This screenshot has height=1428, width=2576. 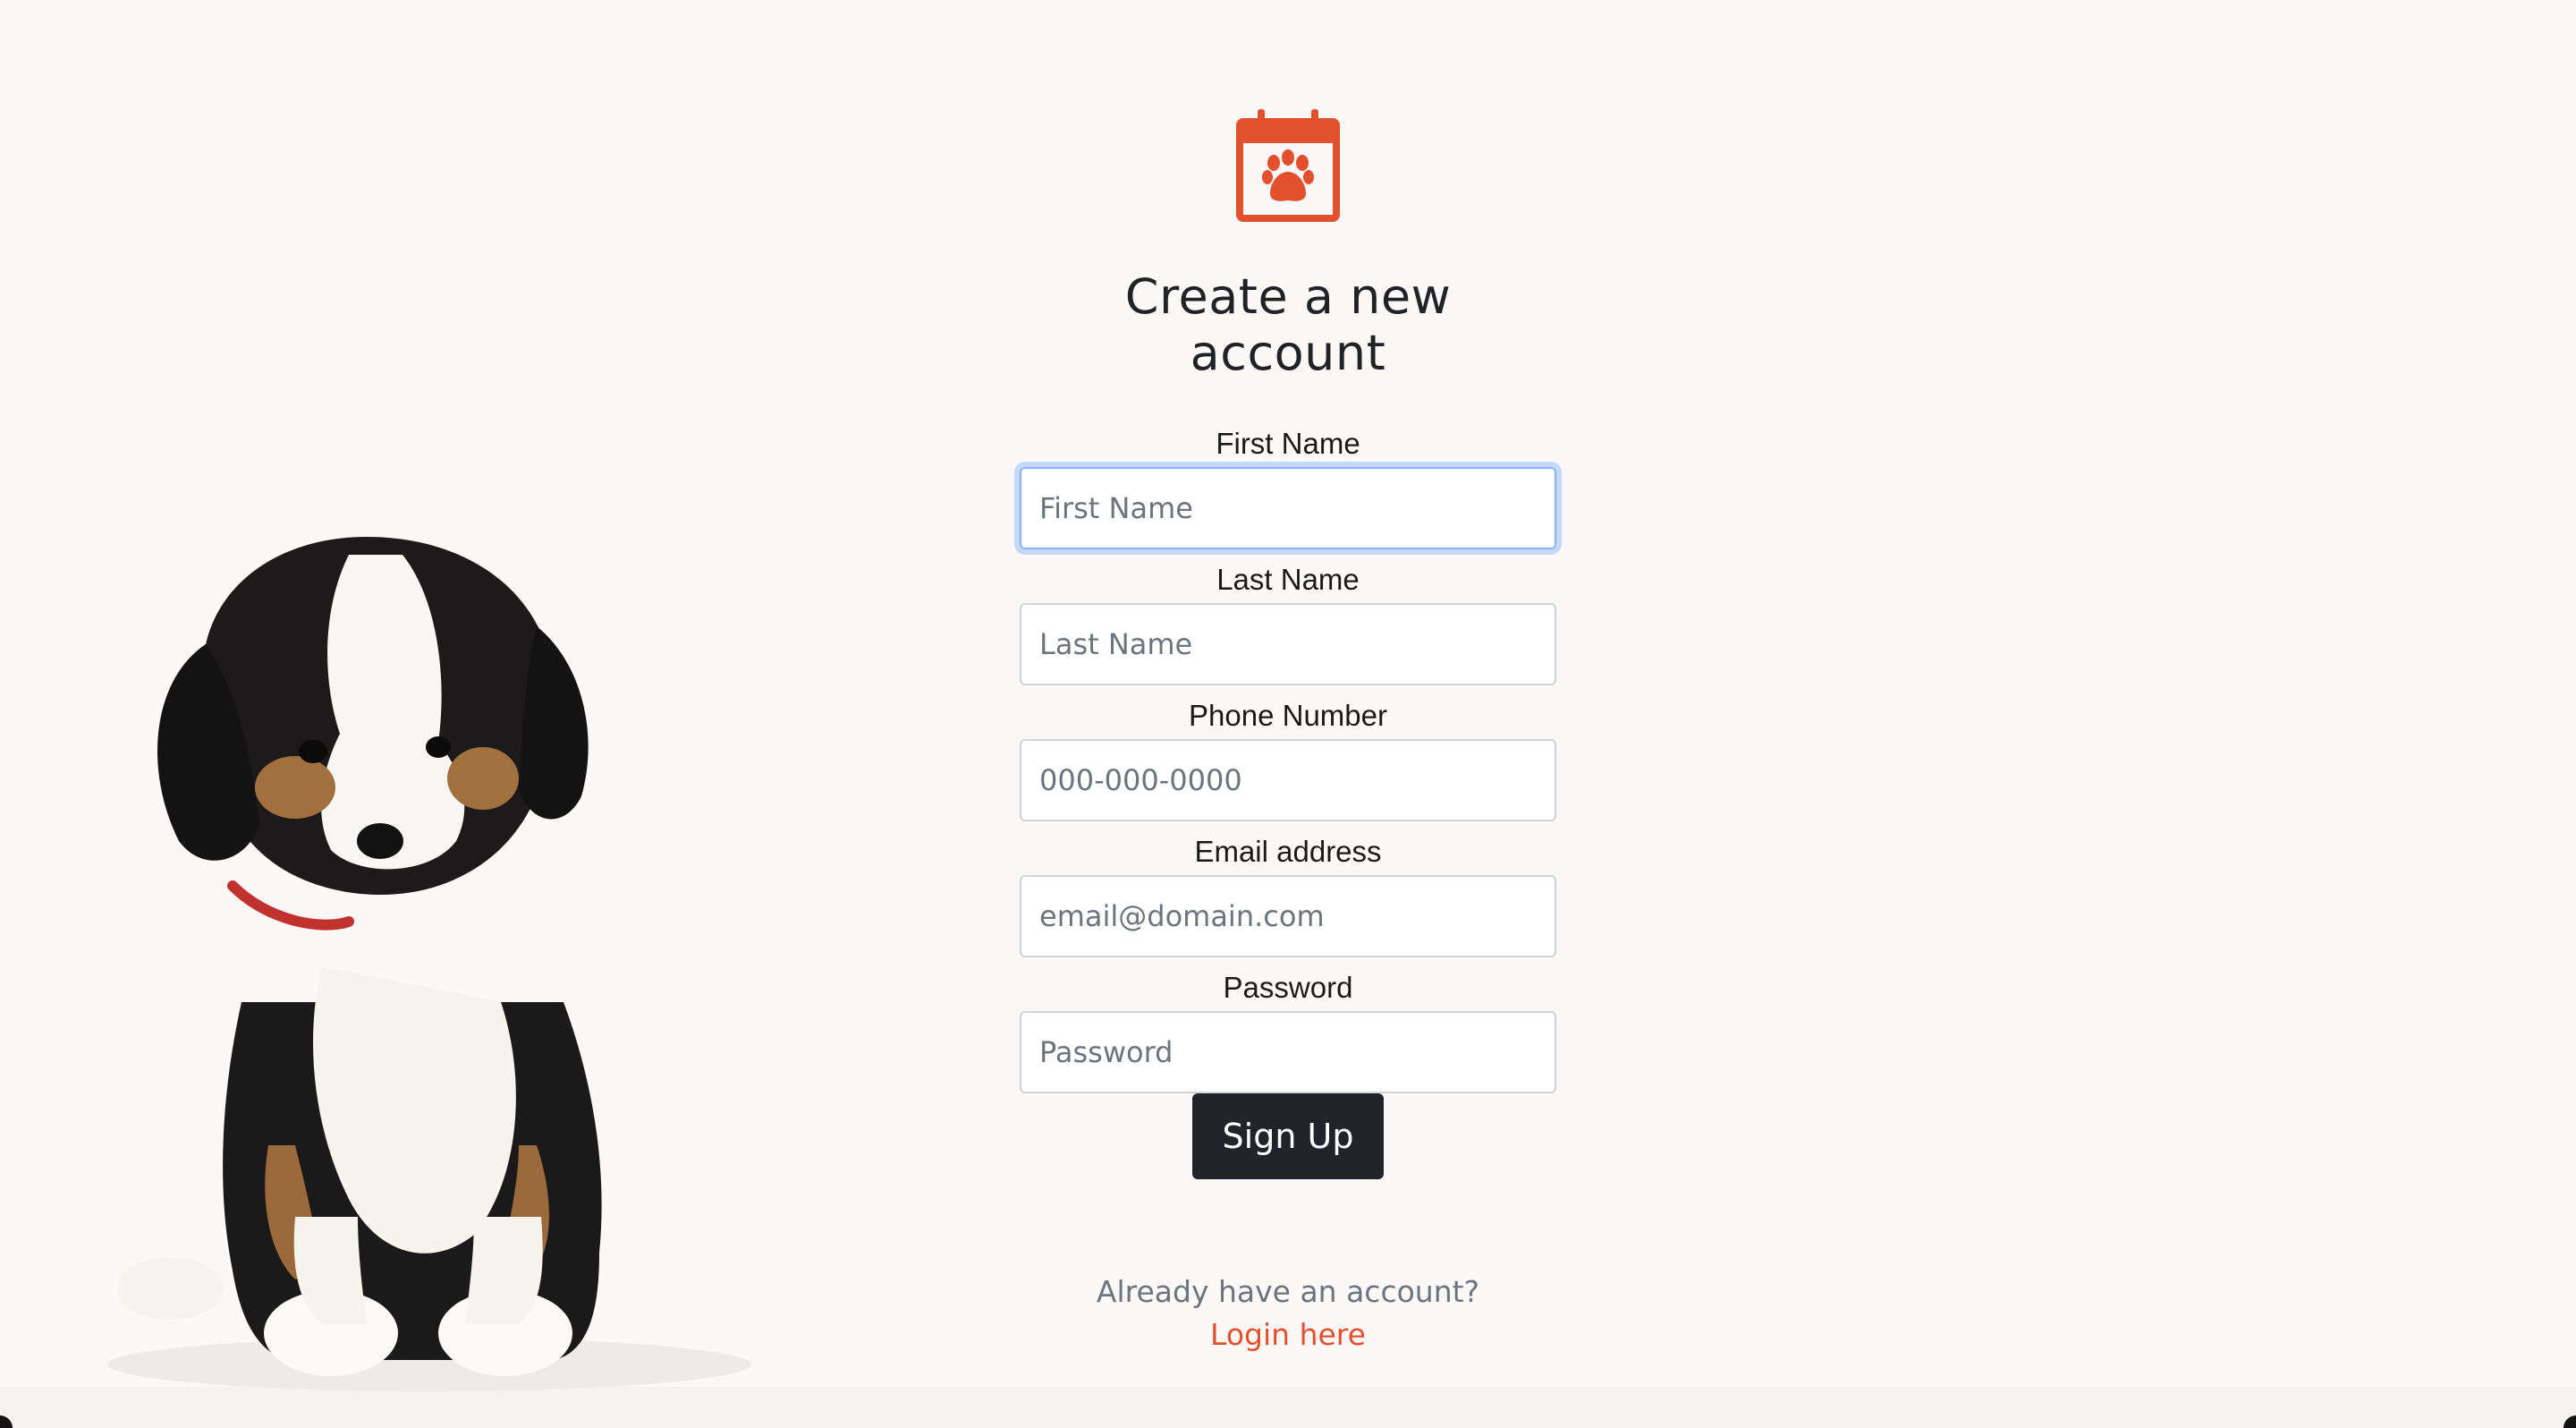 I want to click on window-corner-right, so click(x=2569, y=1421).